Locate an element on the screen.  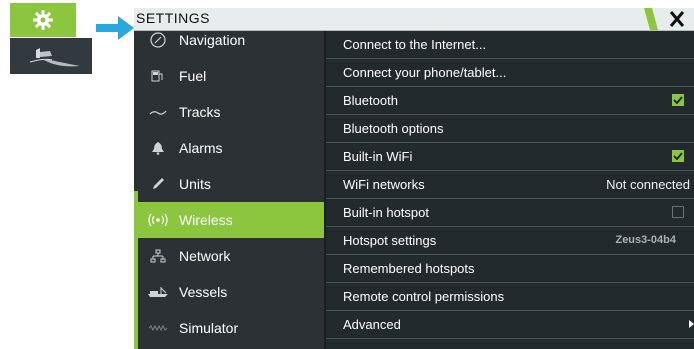
callout-arrow-icon is located at coordinates (115, 30).